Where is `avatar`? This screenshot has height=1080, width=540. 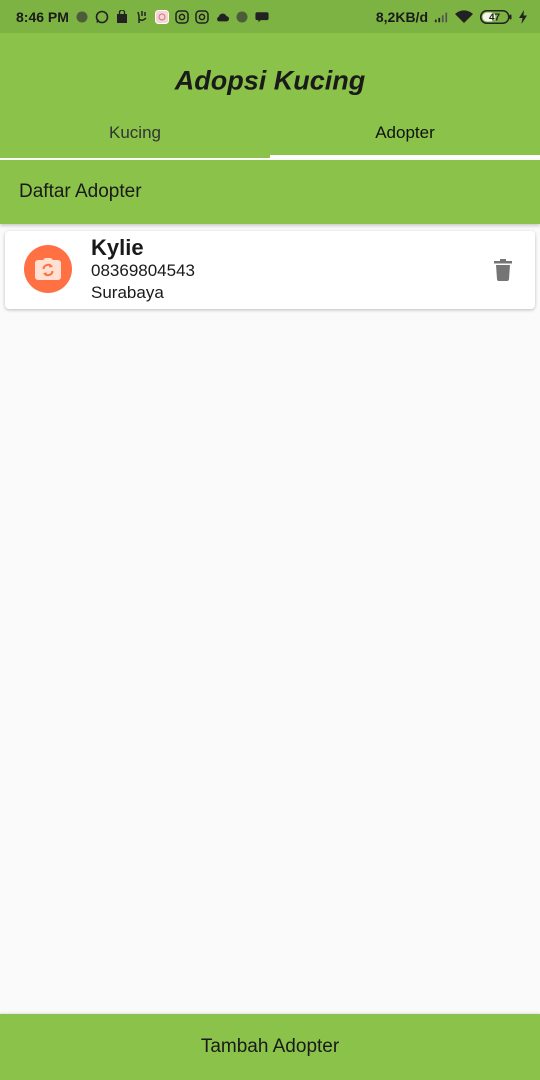 avatar is located at coordinates (48, 269).